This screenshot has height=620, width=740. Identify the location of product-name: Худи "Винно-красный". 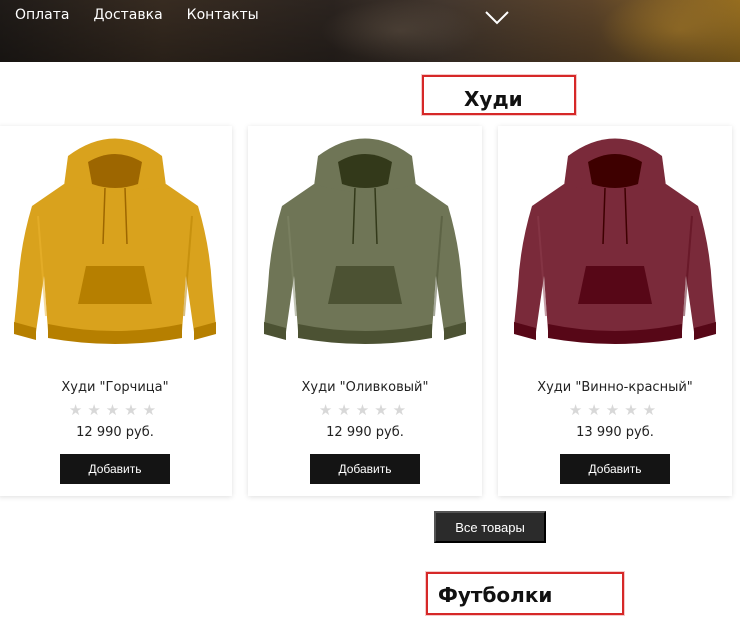
(615, 387).